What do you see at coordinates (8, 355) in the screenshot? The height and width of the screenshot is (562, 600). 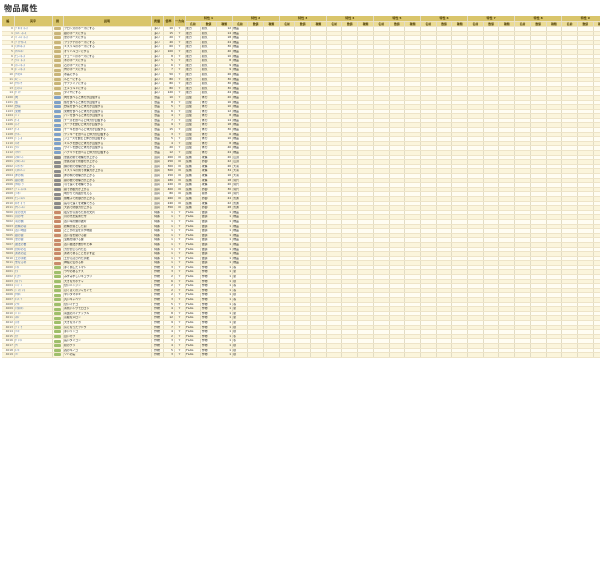 I see `item-id: 4019` at bounding box center [8, 355].